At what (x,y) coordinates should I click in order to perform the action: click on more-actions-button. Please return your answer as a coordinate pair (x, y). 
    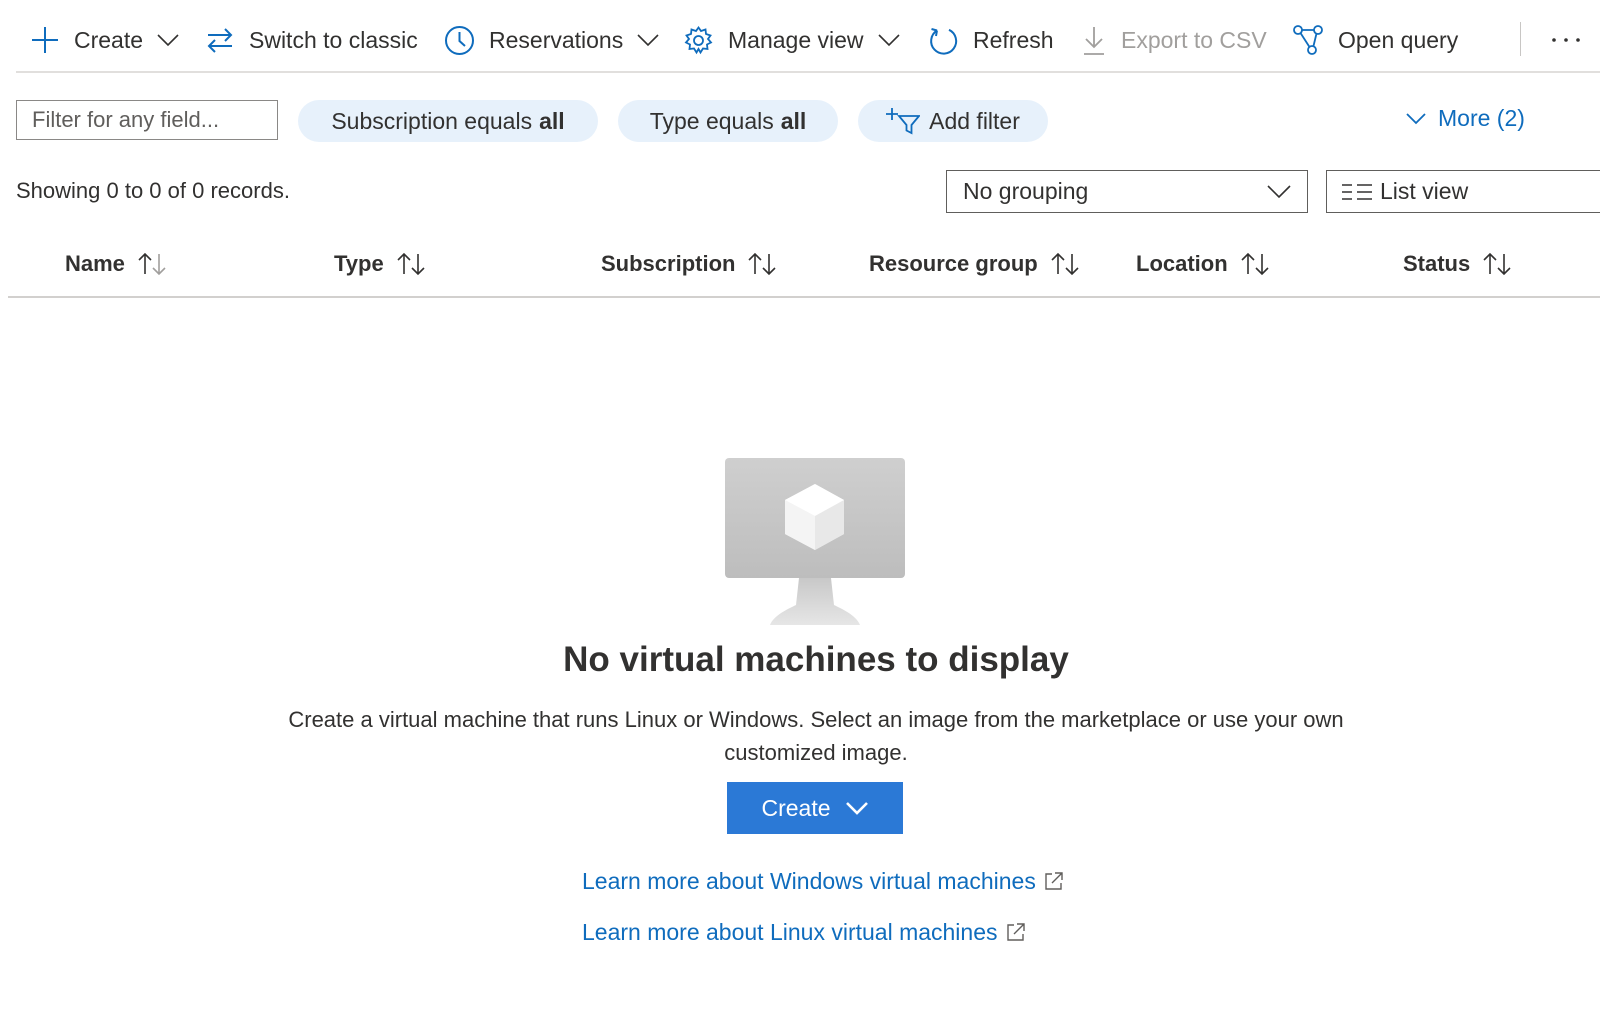
    Looking at the image, I should click on (1566, 40).